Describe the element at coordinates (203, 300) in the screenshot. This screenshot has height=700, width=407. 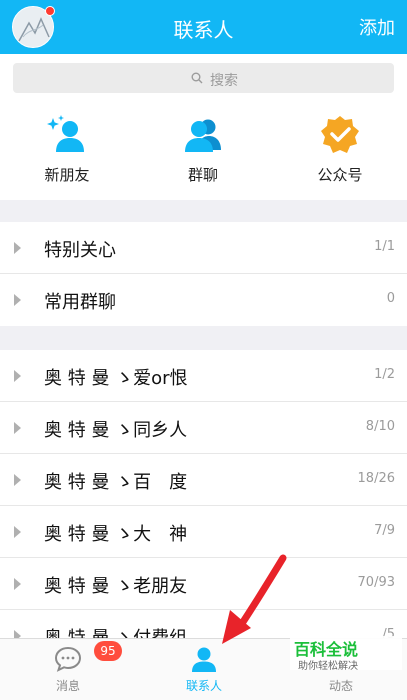
I see `group-row-frequent-groups: 常用群聊 0` at that location.